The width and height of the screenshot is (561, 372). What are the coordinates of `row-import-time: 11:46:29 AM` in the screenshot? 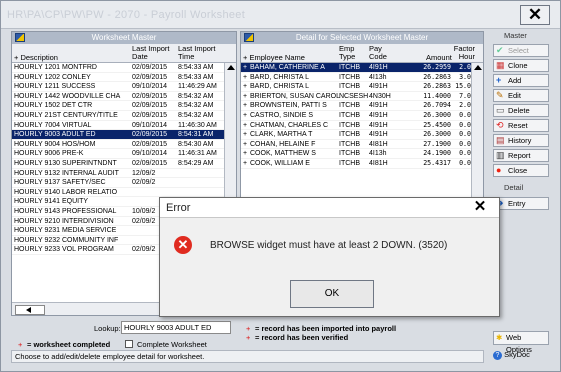 It's located at (197, 87).